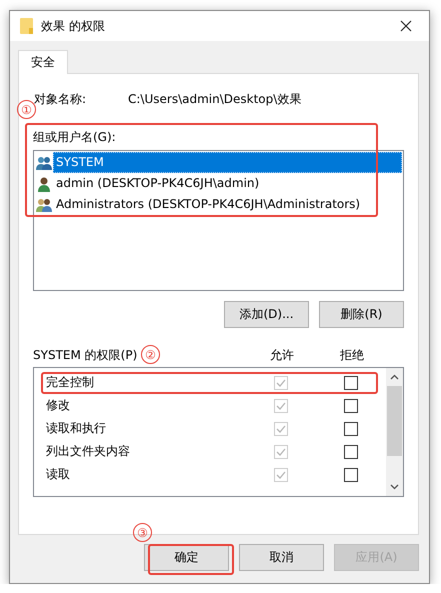  What do you see at coordinates (73, 26) in the screenshot?
I see `window-title: 效果 的权限` at bounding box center [73, 26].